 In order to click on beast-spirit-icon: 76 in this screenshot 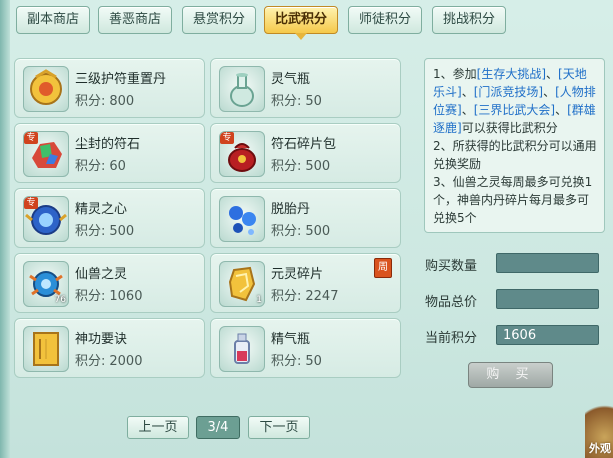, I will do `click(46, 284)`.